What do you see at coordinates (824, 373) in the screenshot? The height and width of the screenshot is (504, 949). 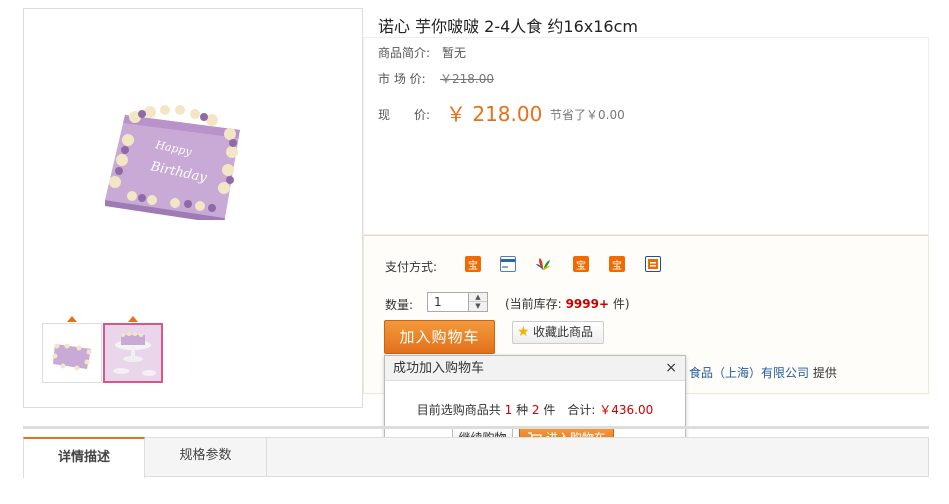 I see `supplier-suffix: 提供` at bounding box center [824, 373].